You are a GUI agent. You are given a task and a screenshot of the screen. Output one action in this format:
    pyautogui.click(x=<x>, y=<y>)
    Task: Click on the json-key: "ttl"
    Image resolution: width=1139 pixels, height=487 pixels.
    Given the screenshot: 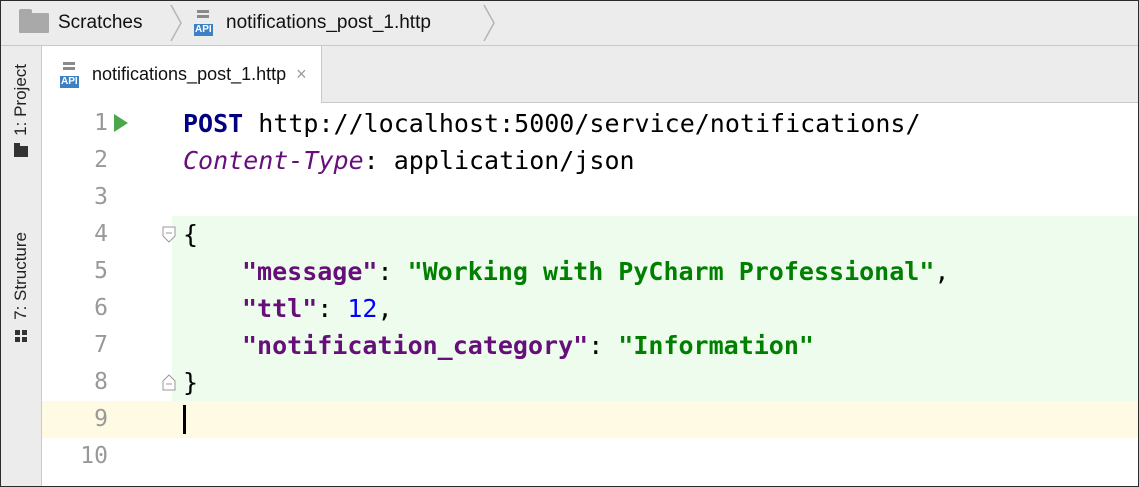 What is the action you would take?
    pyautogui.click(x=280, y=308)
    